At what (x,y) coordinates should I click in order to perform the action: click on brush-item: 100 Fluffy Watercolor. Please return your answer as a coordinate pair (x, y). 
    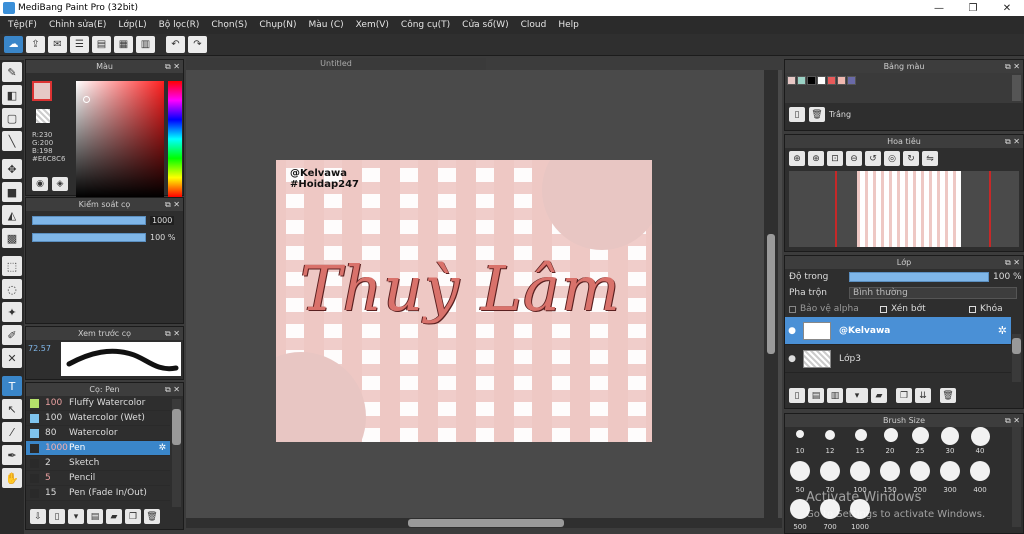
    Looking at the image, I should click on (98, 403).